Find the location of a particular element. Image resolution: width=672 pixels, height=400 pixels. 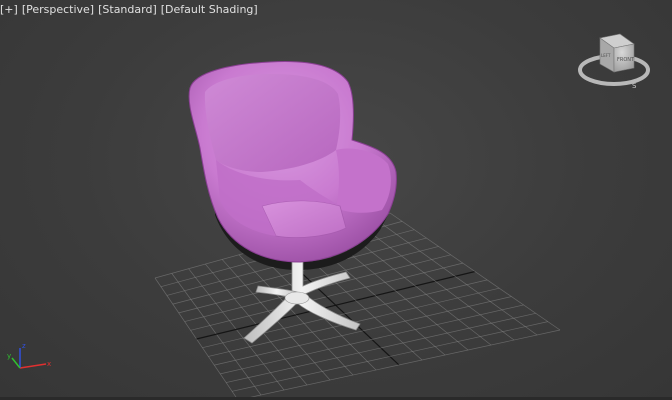

axis-z-label: z is located at coordinates (24, 346).